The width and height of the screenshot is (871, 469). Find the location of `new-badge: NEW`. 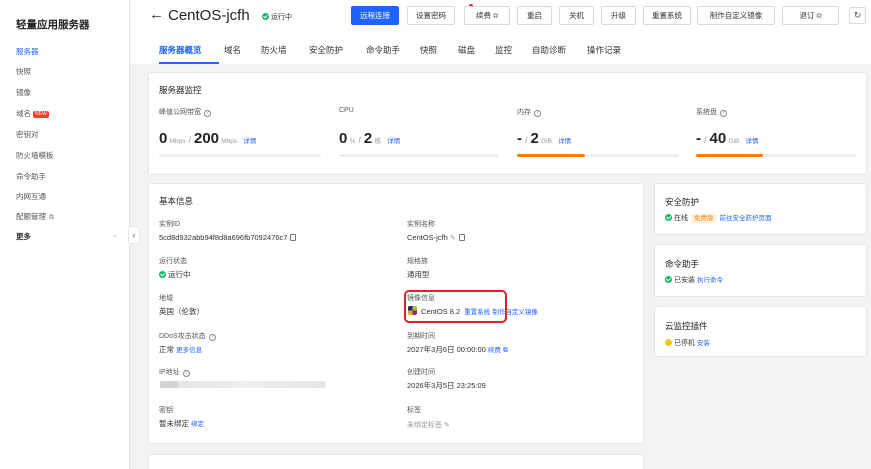

new-badge: NEW is located at coordinates (41, 114).